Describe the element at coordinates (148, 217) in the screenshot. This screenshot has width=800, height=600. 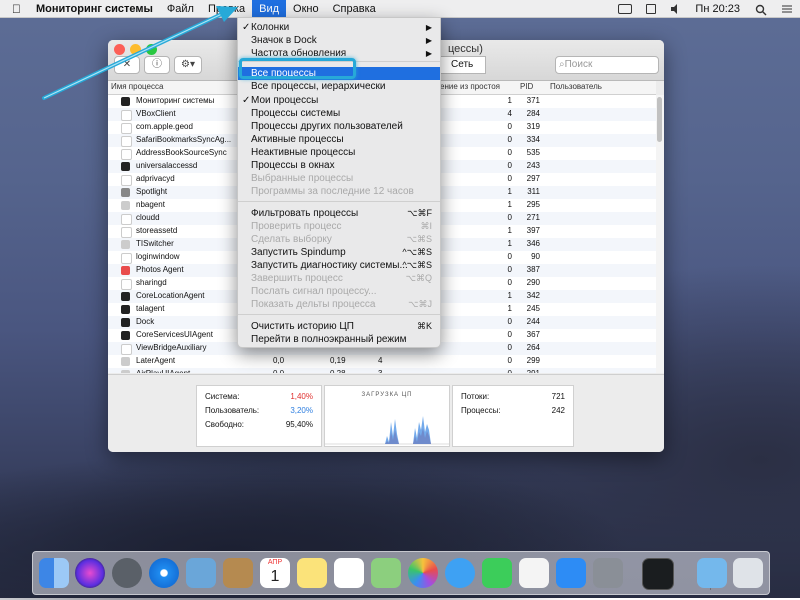
I see `process-name: cloudd` at that location.